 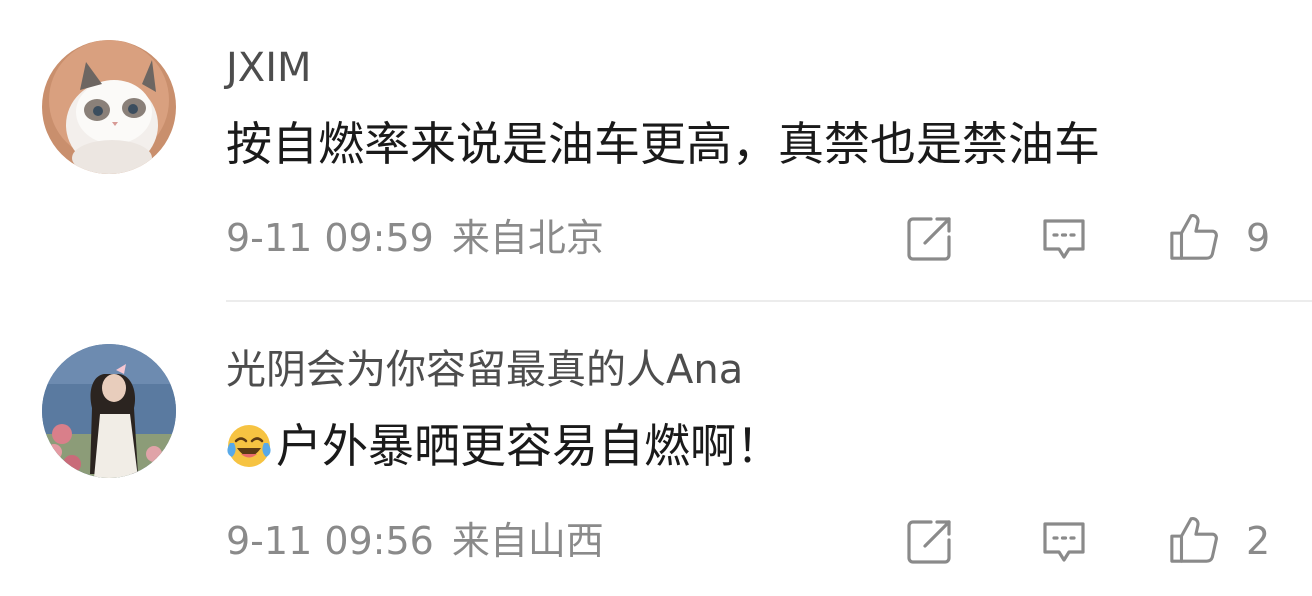 I want to click on like-count: 2, so click(x=1258, y=541).